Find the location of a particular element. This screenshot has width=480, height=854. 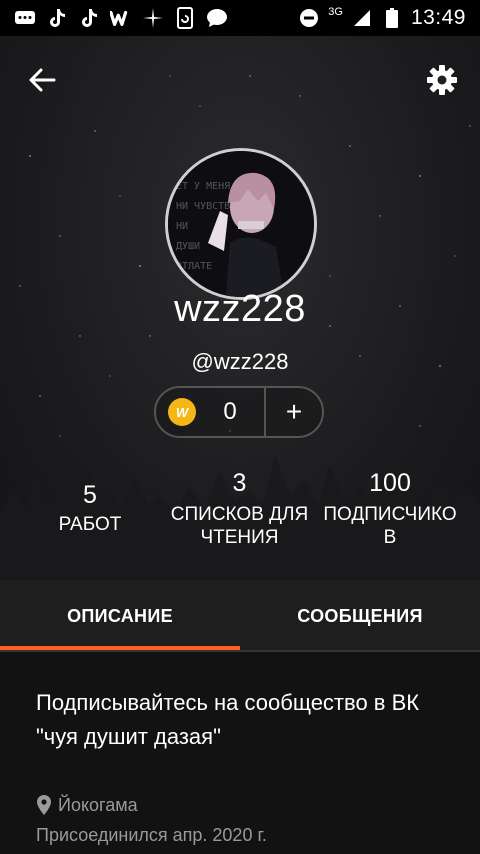

profile-username: wzz228 is located at coordinates (240, 309).